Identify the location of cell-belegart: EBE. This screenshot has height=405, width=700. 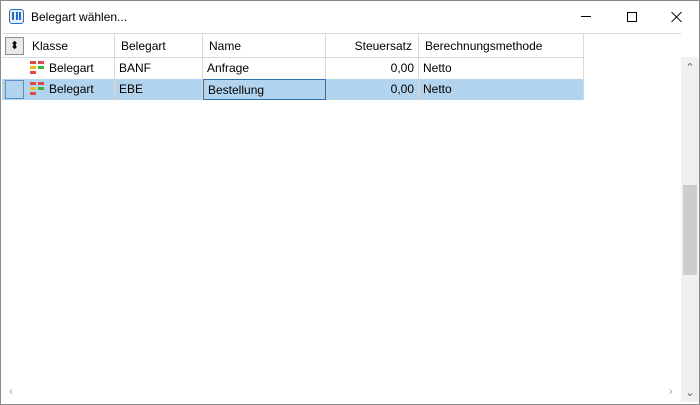
(159, 89).